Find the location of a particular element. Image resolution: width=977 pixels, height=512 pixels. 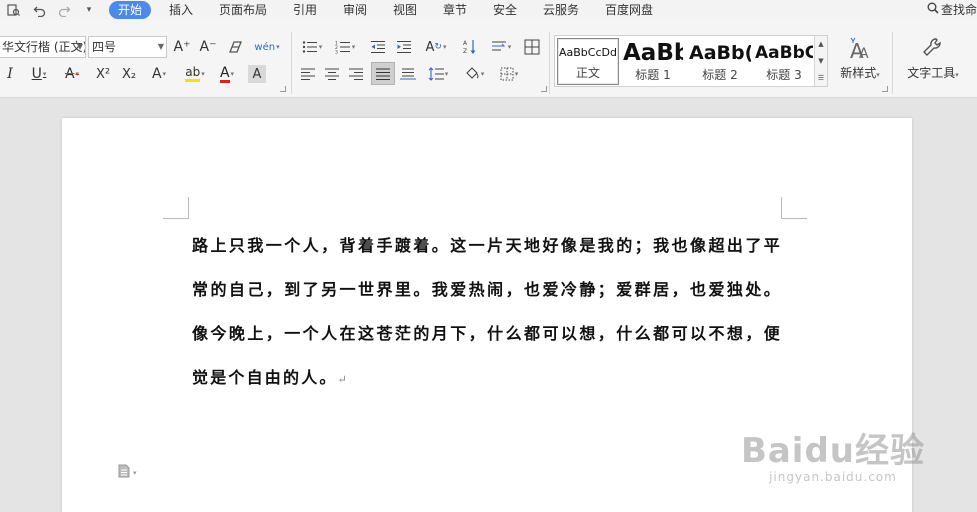

strikethrough-label: A is located at coordinates (69, 74).